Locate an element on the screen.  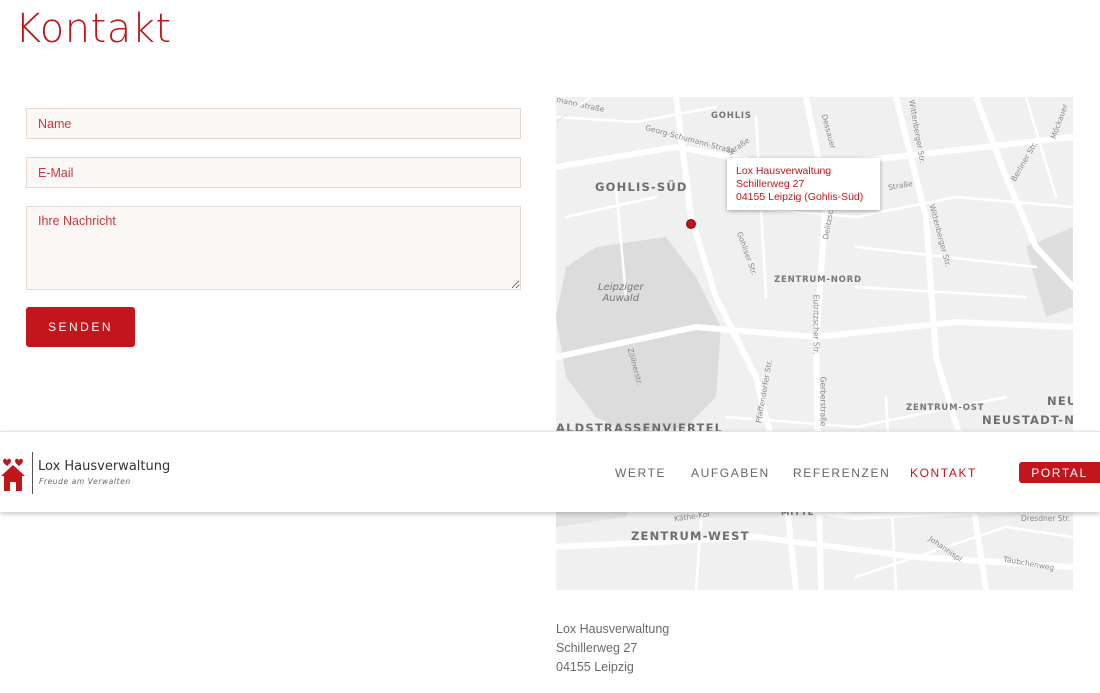
nav-referenzen: REFERENZEN is located at coordinates (841, 473).